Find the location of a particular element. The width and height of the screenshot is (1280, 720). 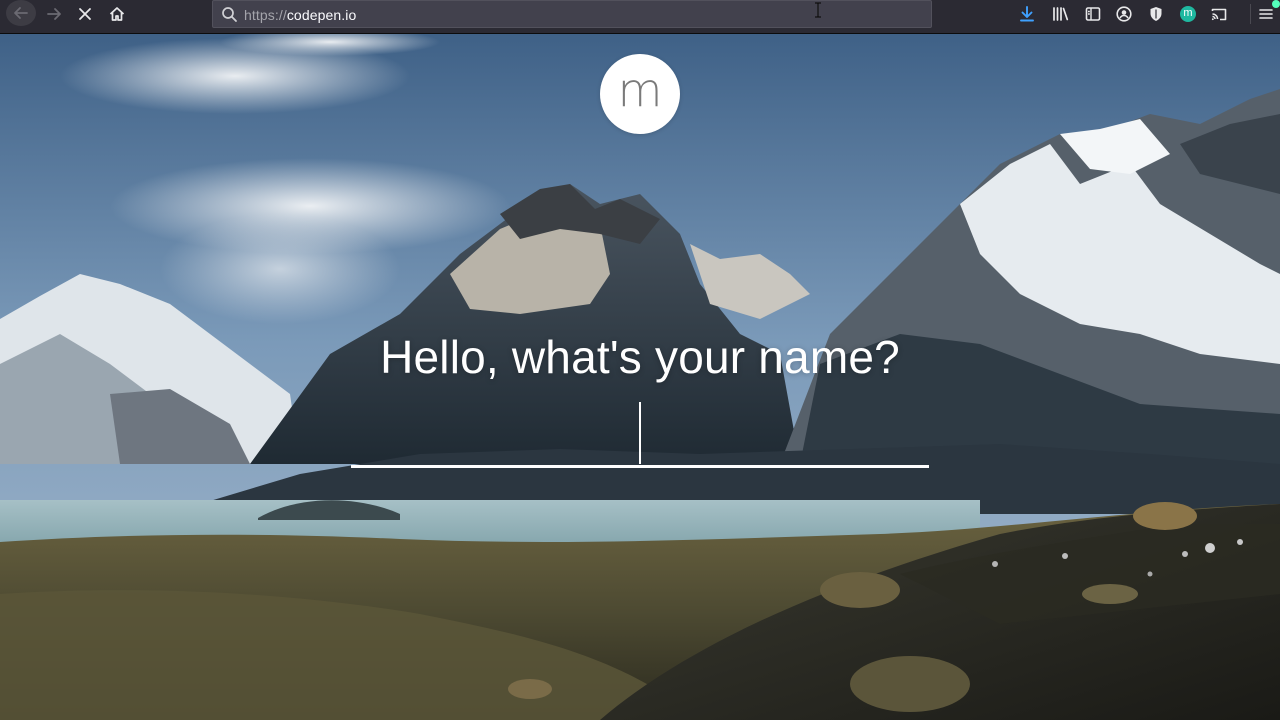

close-icon is located at coordinates (85, 14).